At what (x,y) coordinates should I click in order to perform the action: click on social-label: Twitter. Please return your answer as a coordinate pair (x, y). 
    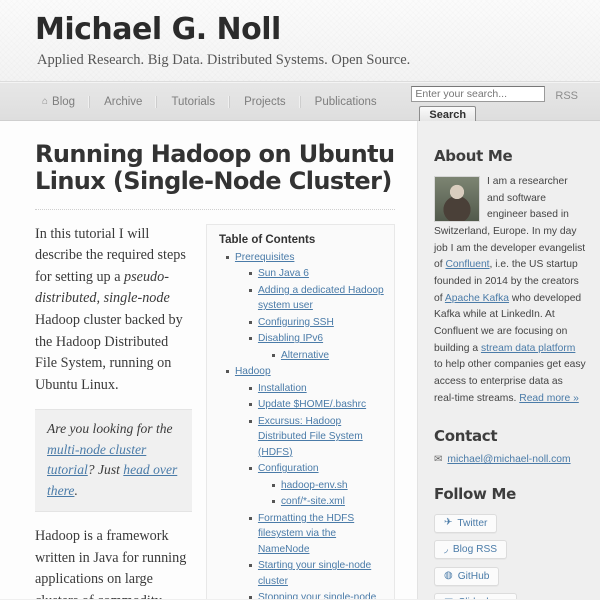
    Looking at the image, I should click on (472, 523).